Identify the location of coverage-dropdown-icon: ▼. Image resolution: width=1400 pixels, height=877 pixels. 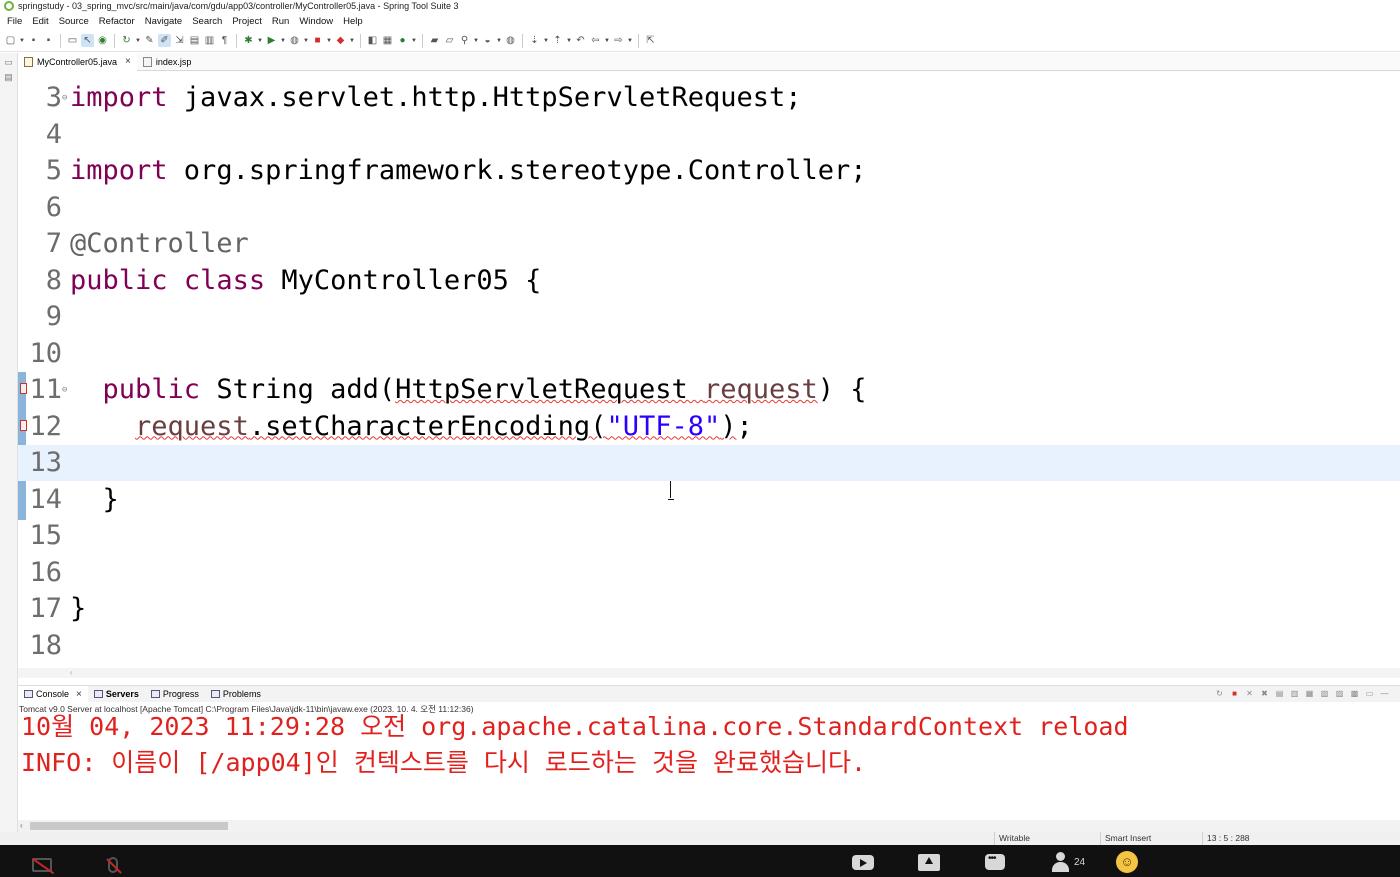
(306, 41).